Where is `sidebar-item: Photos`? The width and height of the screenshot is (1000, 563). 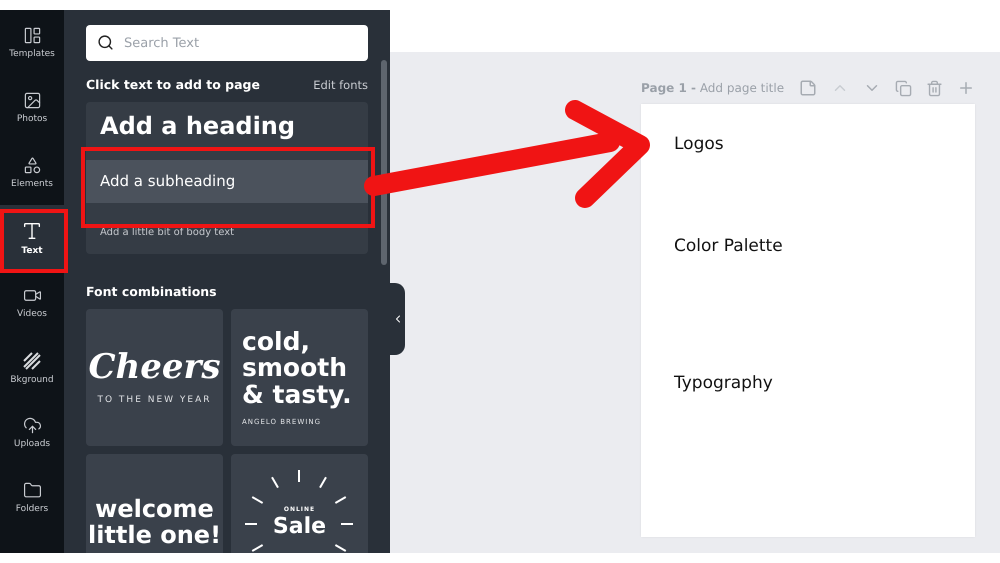
sidebar-item: Photos is located at coordinates (32, 107).